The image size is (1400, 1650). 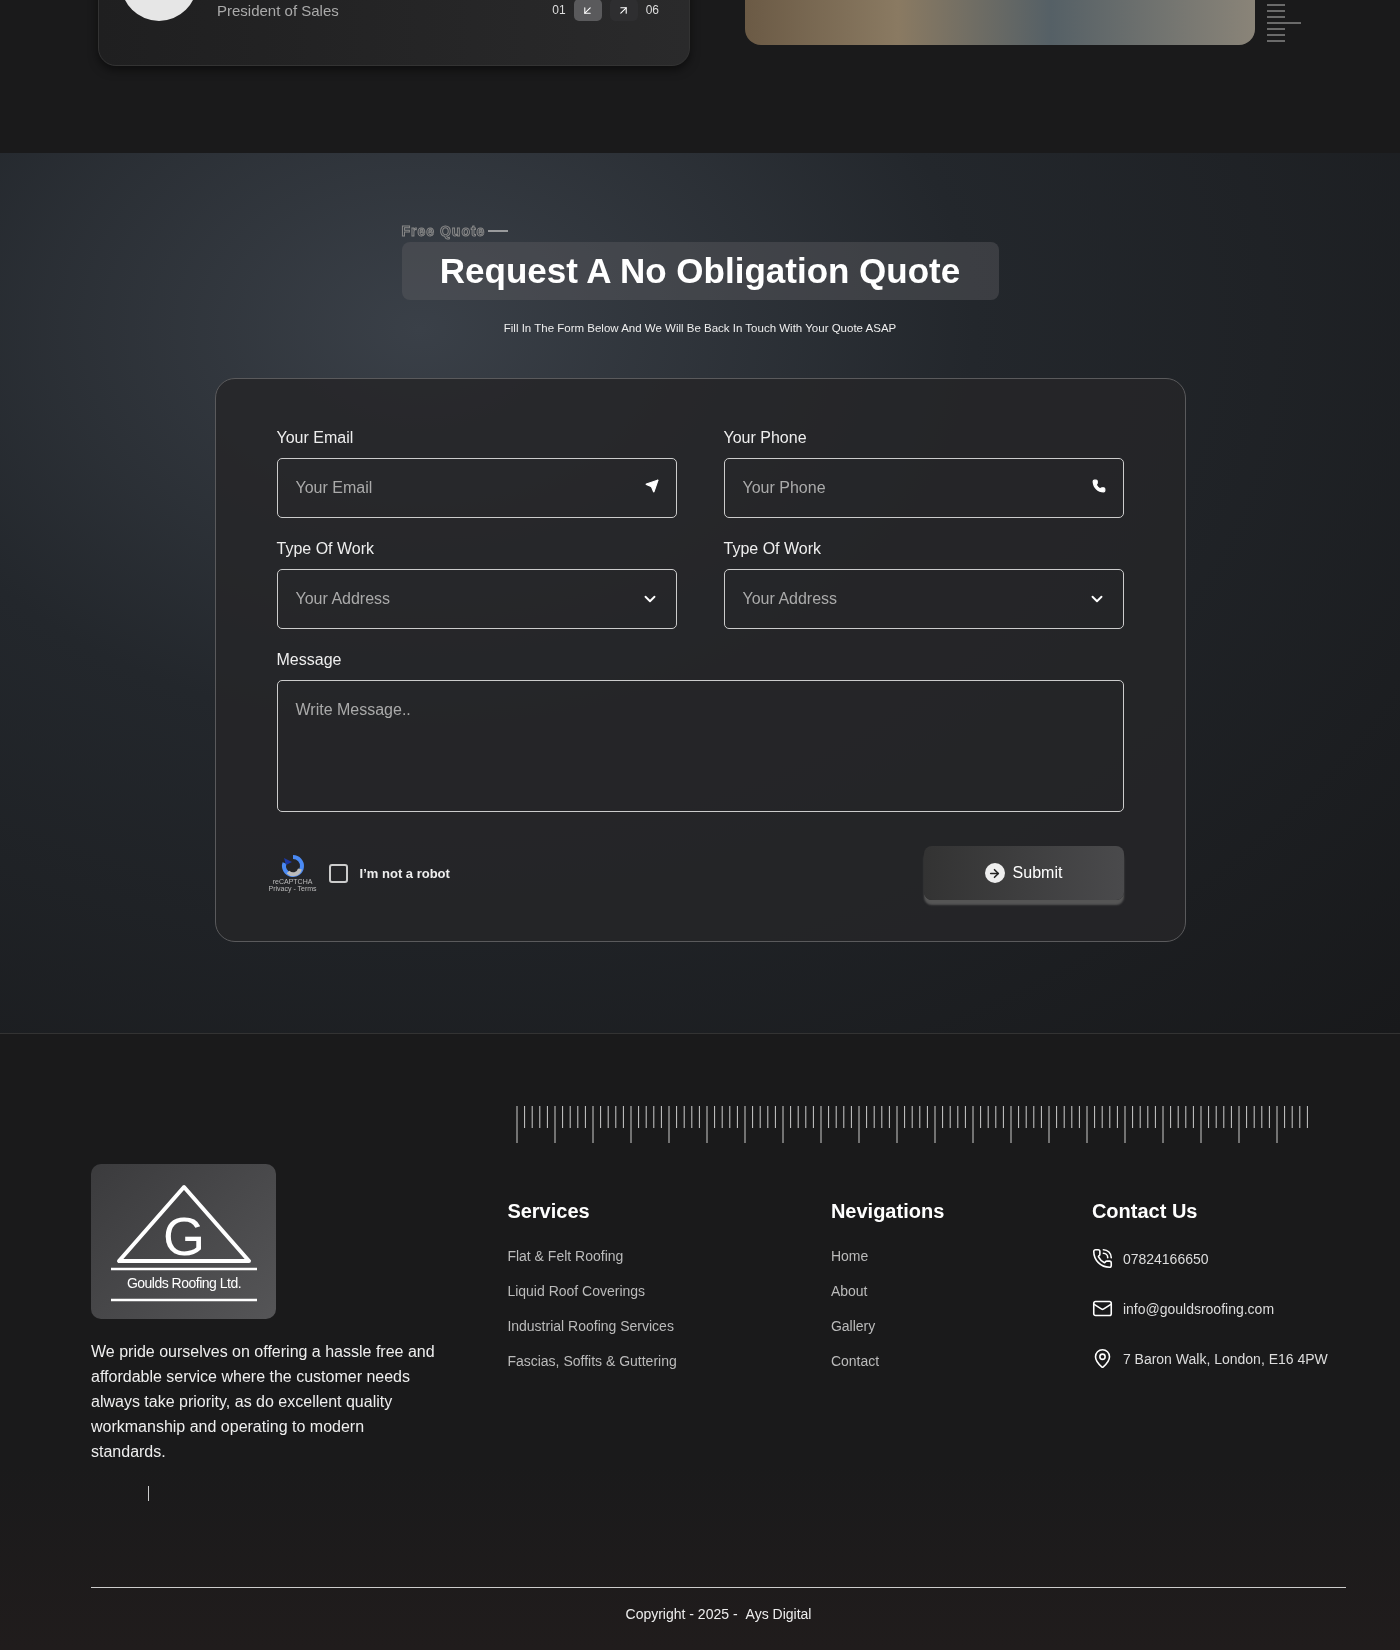 I want to click on submit-button: Submit, so click(x=1023, y=873).